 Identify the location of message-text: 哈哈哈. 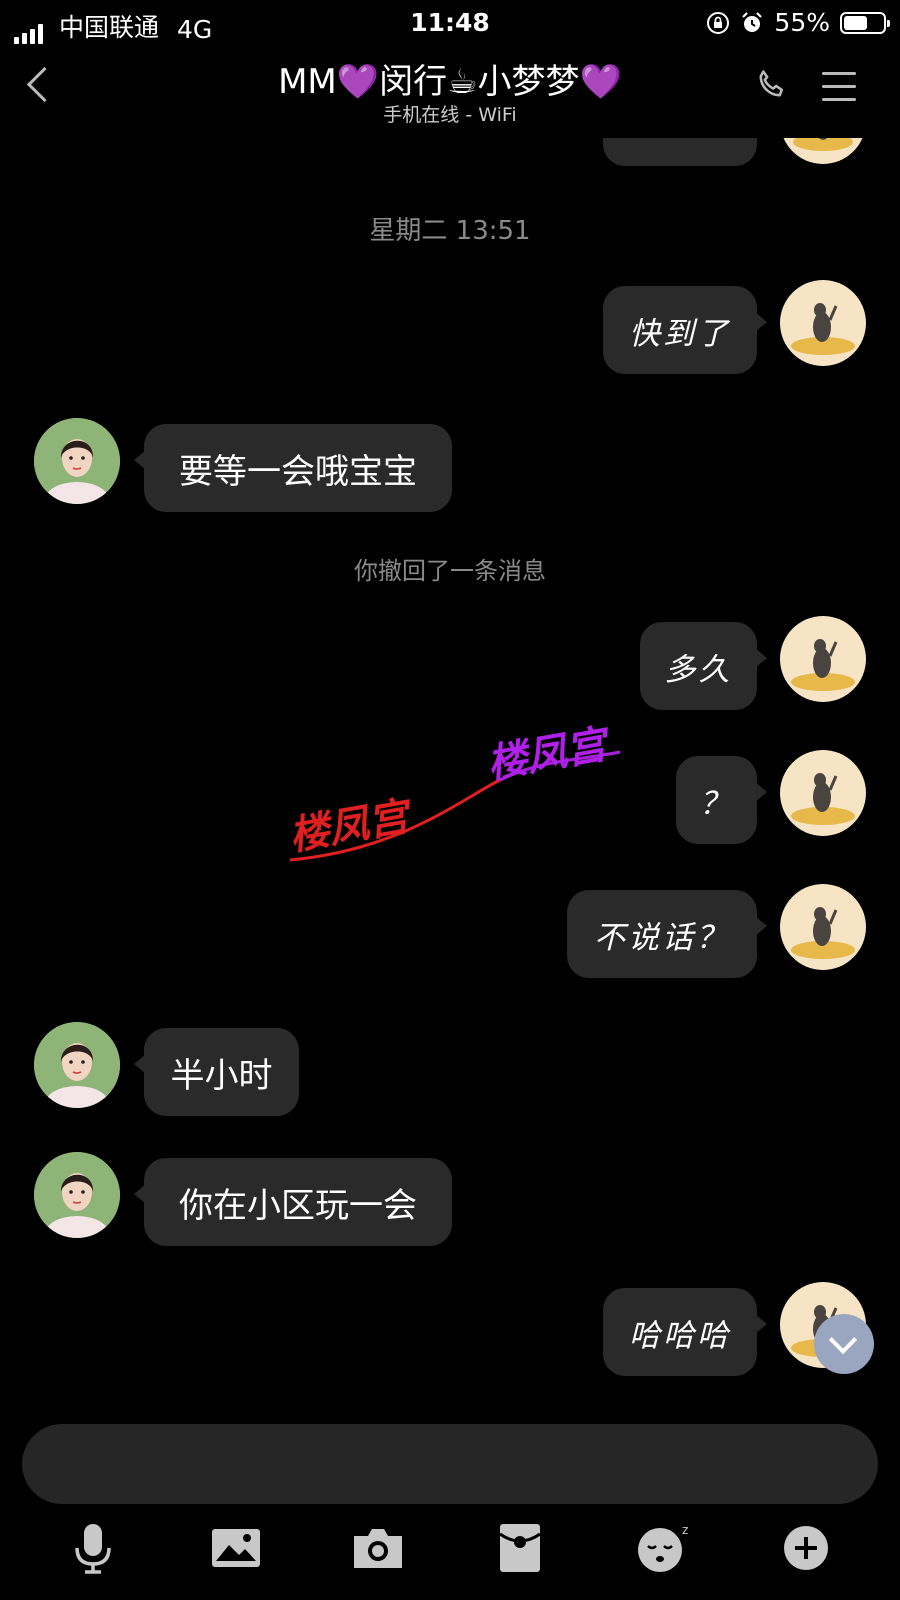
(680, 1335).